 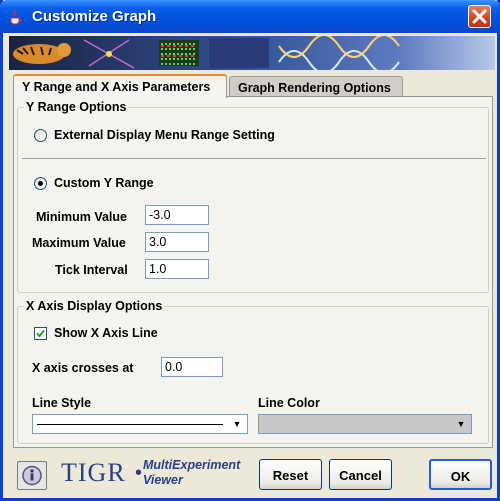 What do you see at coordinates (163, 480) in the screenshot?
I see `logo-sub-line2: Viewer` at bounding box center [163, 480].